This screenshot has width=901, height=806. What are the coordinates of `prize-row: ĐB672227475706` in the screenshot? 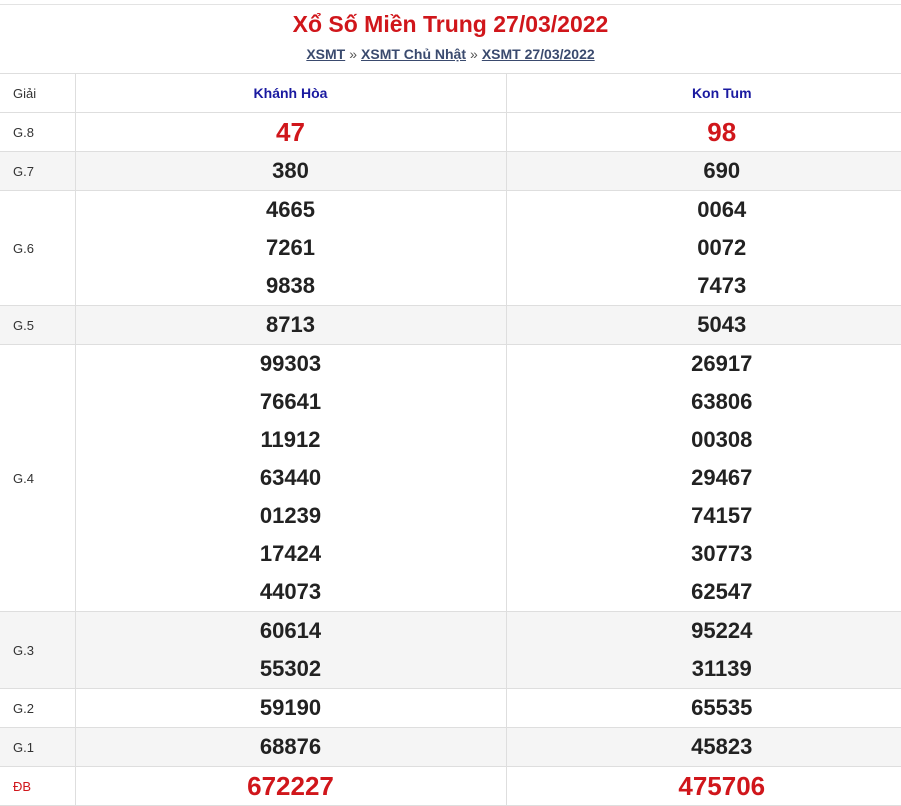 It's located at (450, 786).